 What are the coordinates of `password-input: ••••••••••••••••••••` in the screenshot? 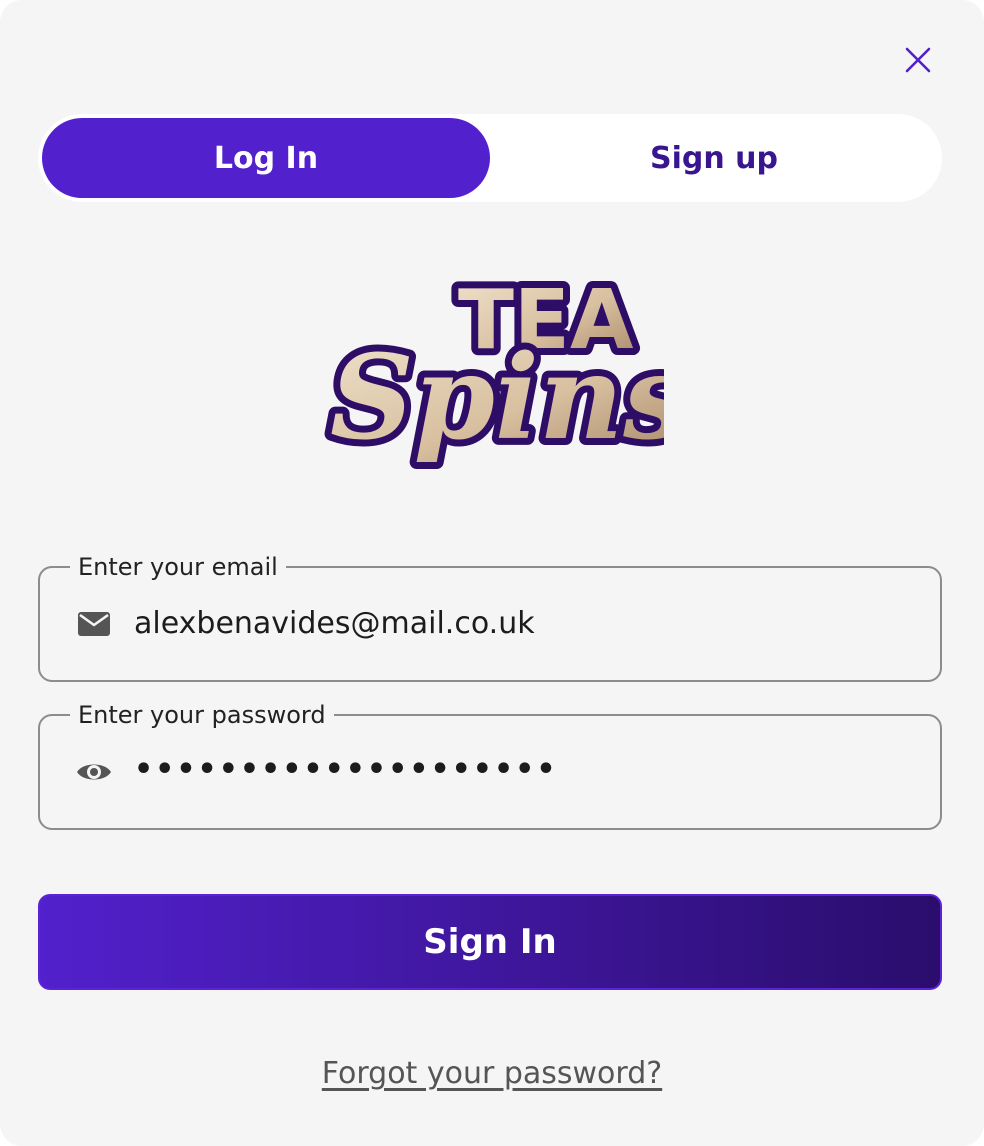 It's located at (346, 770).